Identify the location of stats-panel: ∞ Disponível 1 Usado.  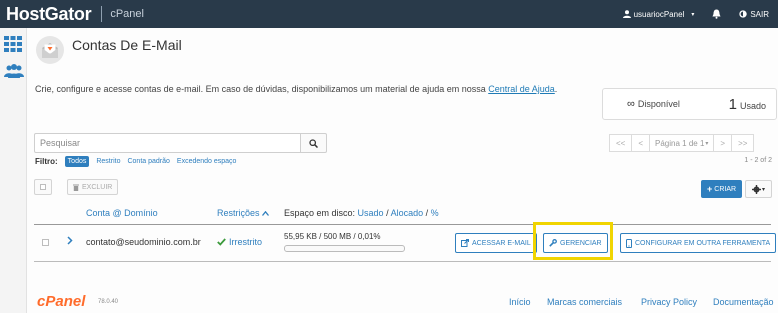
(689, 104).